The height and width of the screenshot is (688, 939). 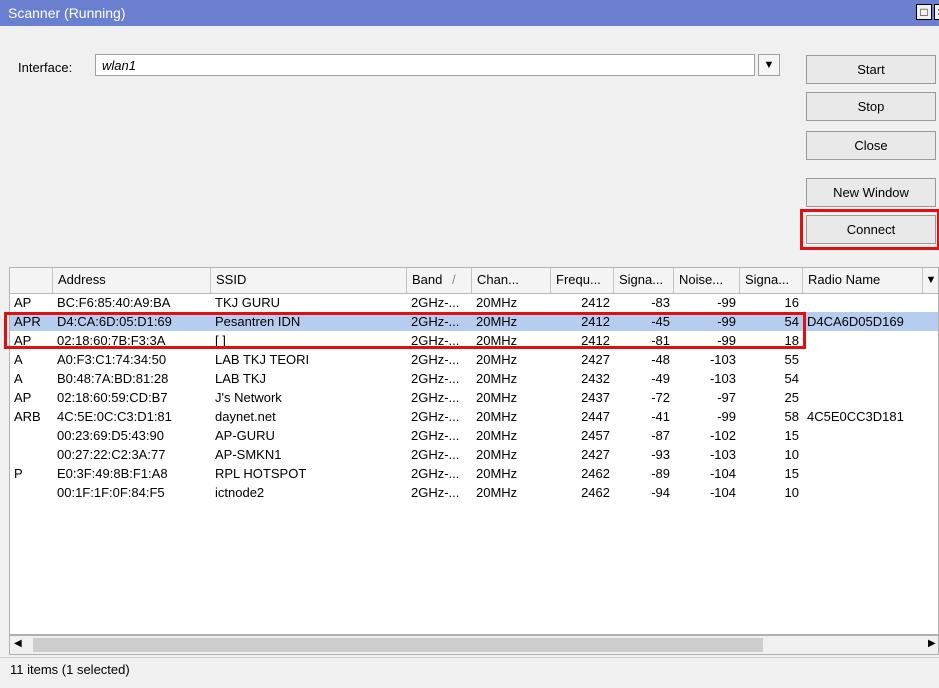 What do you see at coordinates (114, 416) in the screenshot?
I see `cell-address: 4C:5E:0C:C3:D1:81` at bounding box center [114, 416].